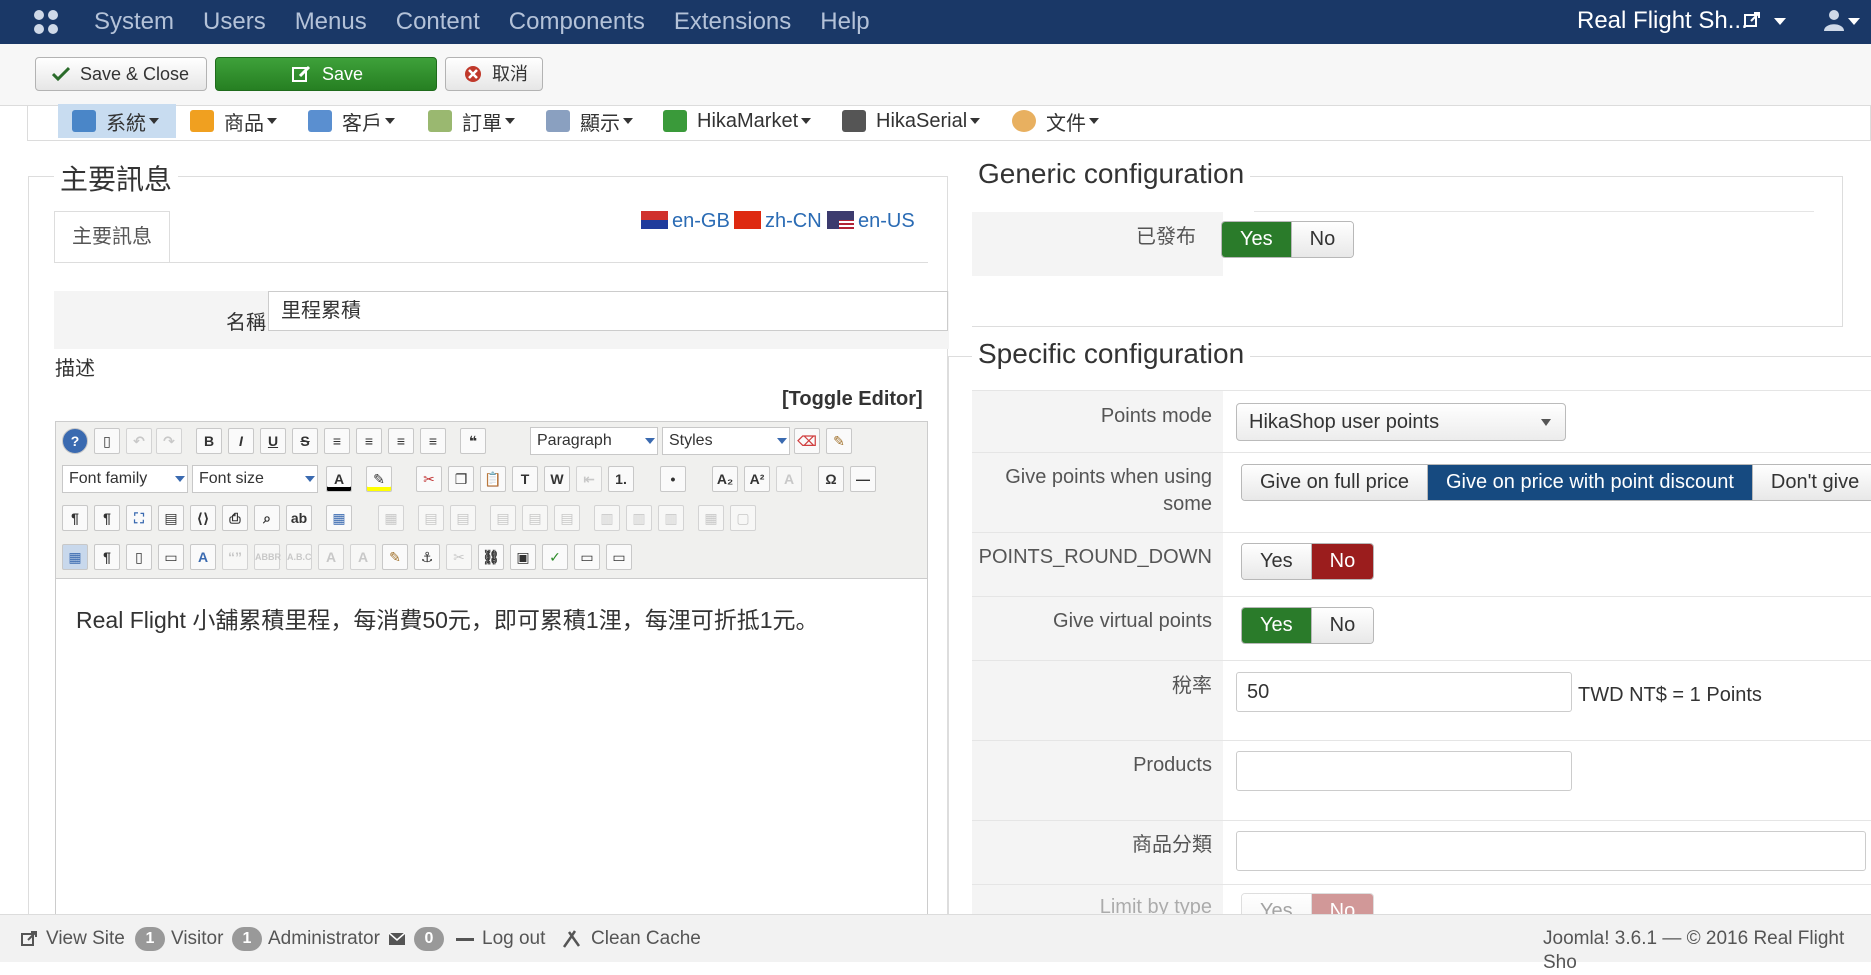 The image size is (1871, 975). I want to click on eraser-icon: ⌫, so click(807, 441).